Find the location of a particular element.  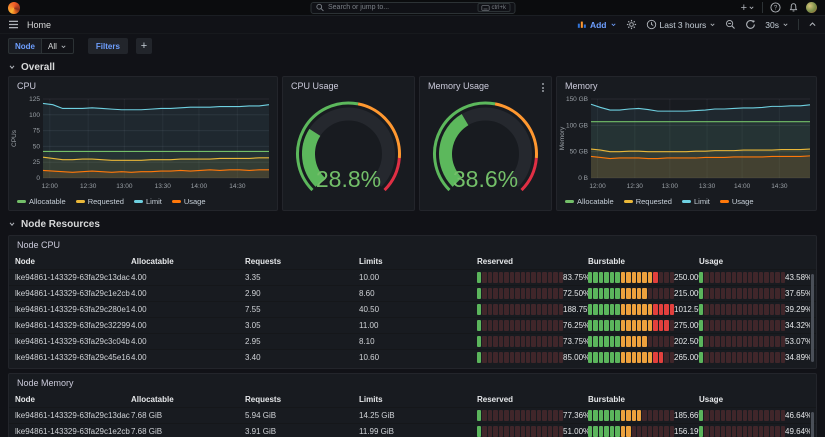

refresh-interval-picker: 30s is located at coordinates (777, 25).